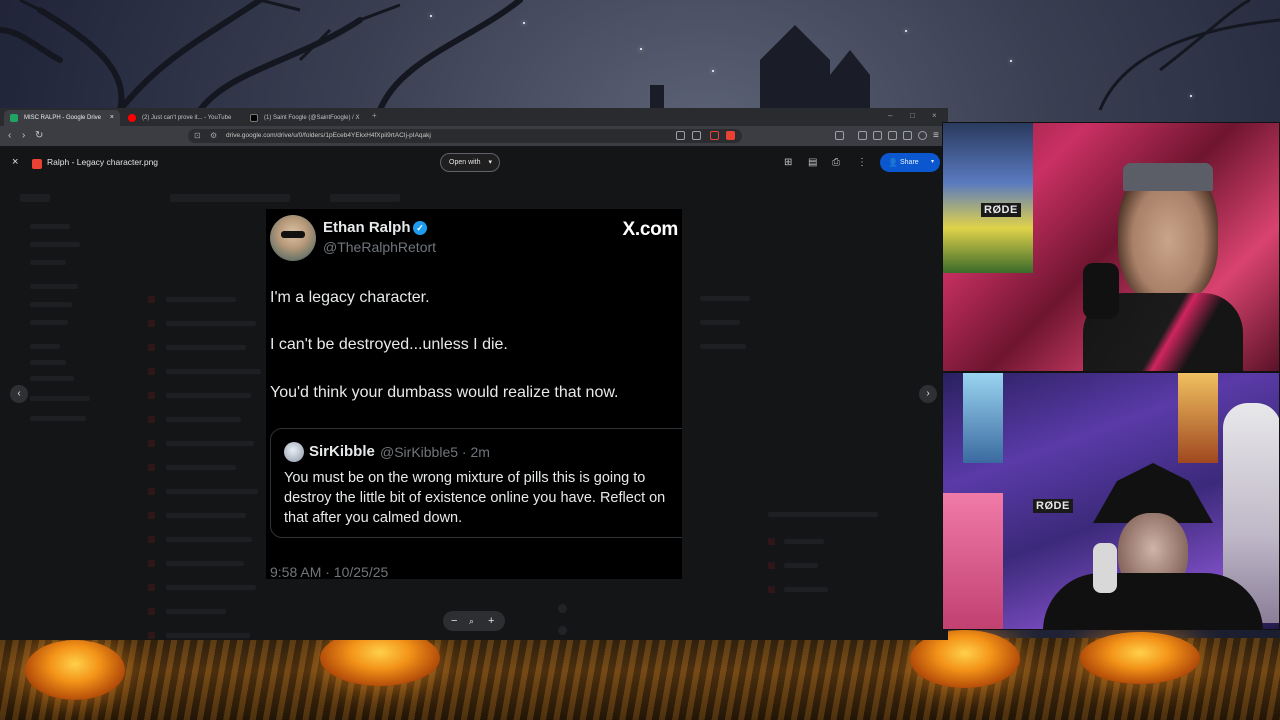  What do you see at coordinates (1168, 177) in the screenshot?
I see `headband` at bounding box center [1168, 177].